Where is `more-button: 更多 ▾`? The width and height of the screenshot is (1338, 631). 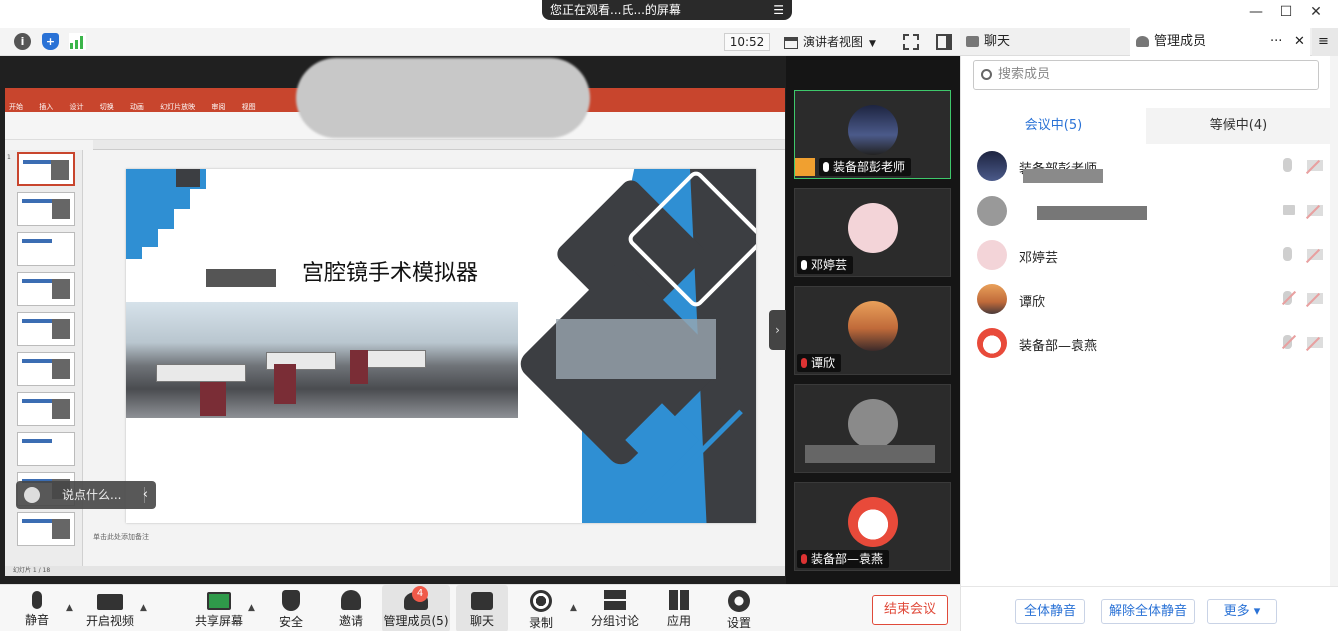
more-button: 更多 ▾ is located at coordinates (1242, 611).